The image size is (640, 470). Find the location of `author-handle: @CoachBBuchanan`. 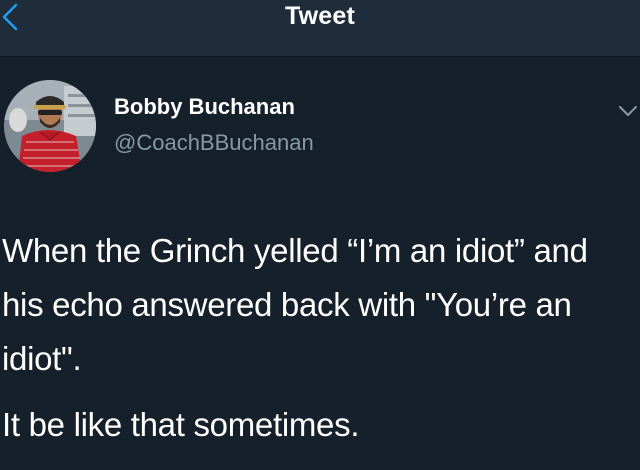

author-handle: @CoachBBuchanan is located at coordinates (214, 143).